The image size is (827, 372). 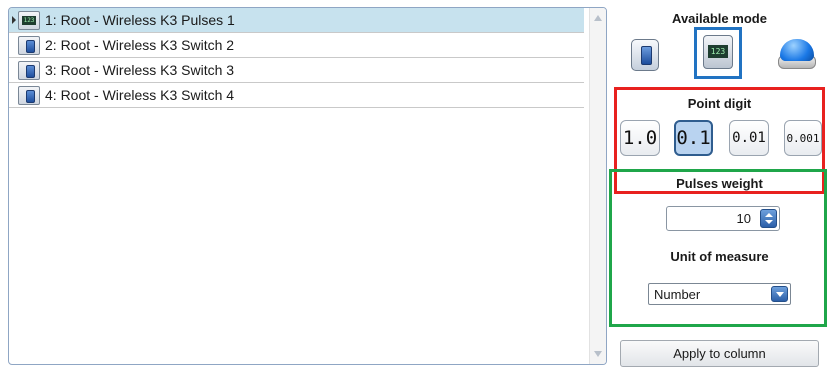 I want to click on point-digit-1-0-button: 1.0, so click(x=640, y=138).